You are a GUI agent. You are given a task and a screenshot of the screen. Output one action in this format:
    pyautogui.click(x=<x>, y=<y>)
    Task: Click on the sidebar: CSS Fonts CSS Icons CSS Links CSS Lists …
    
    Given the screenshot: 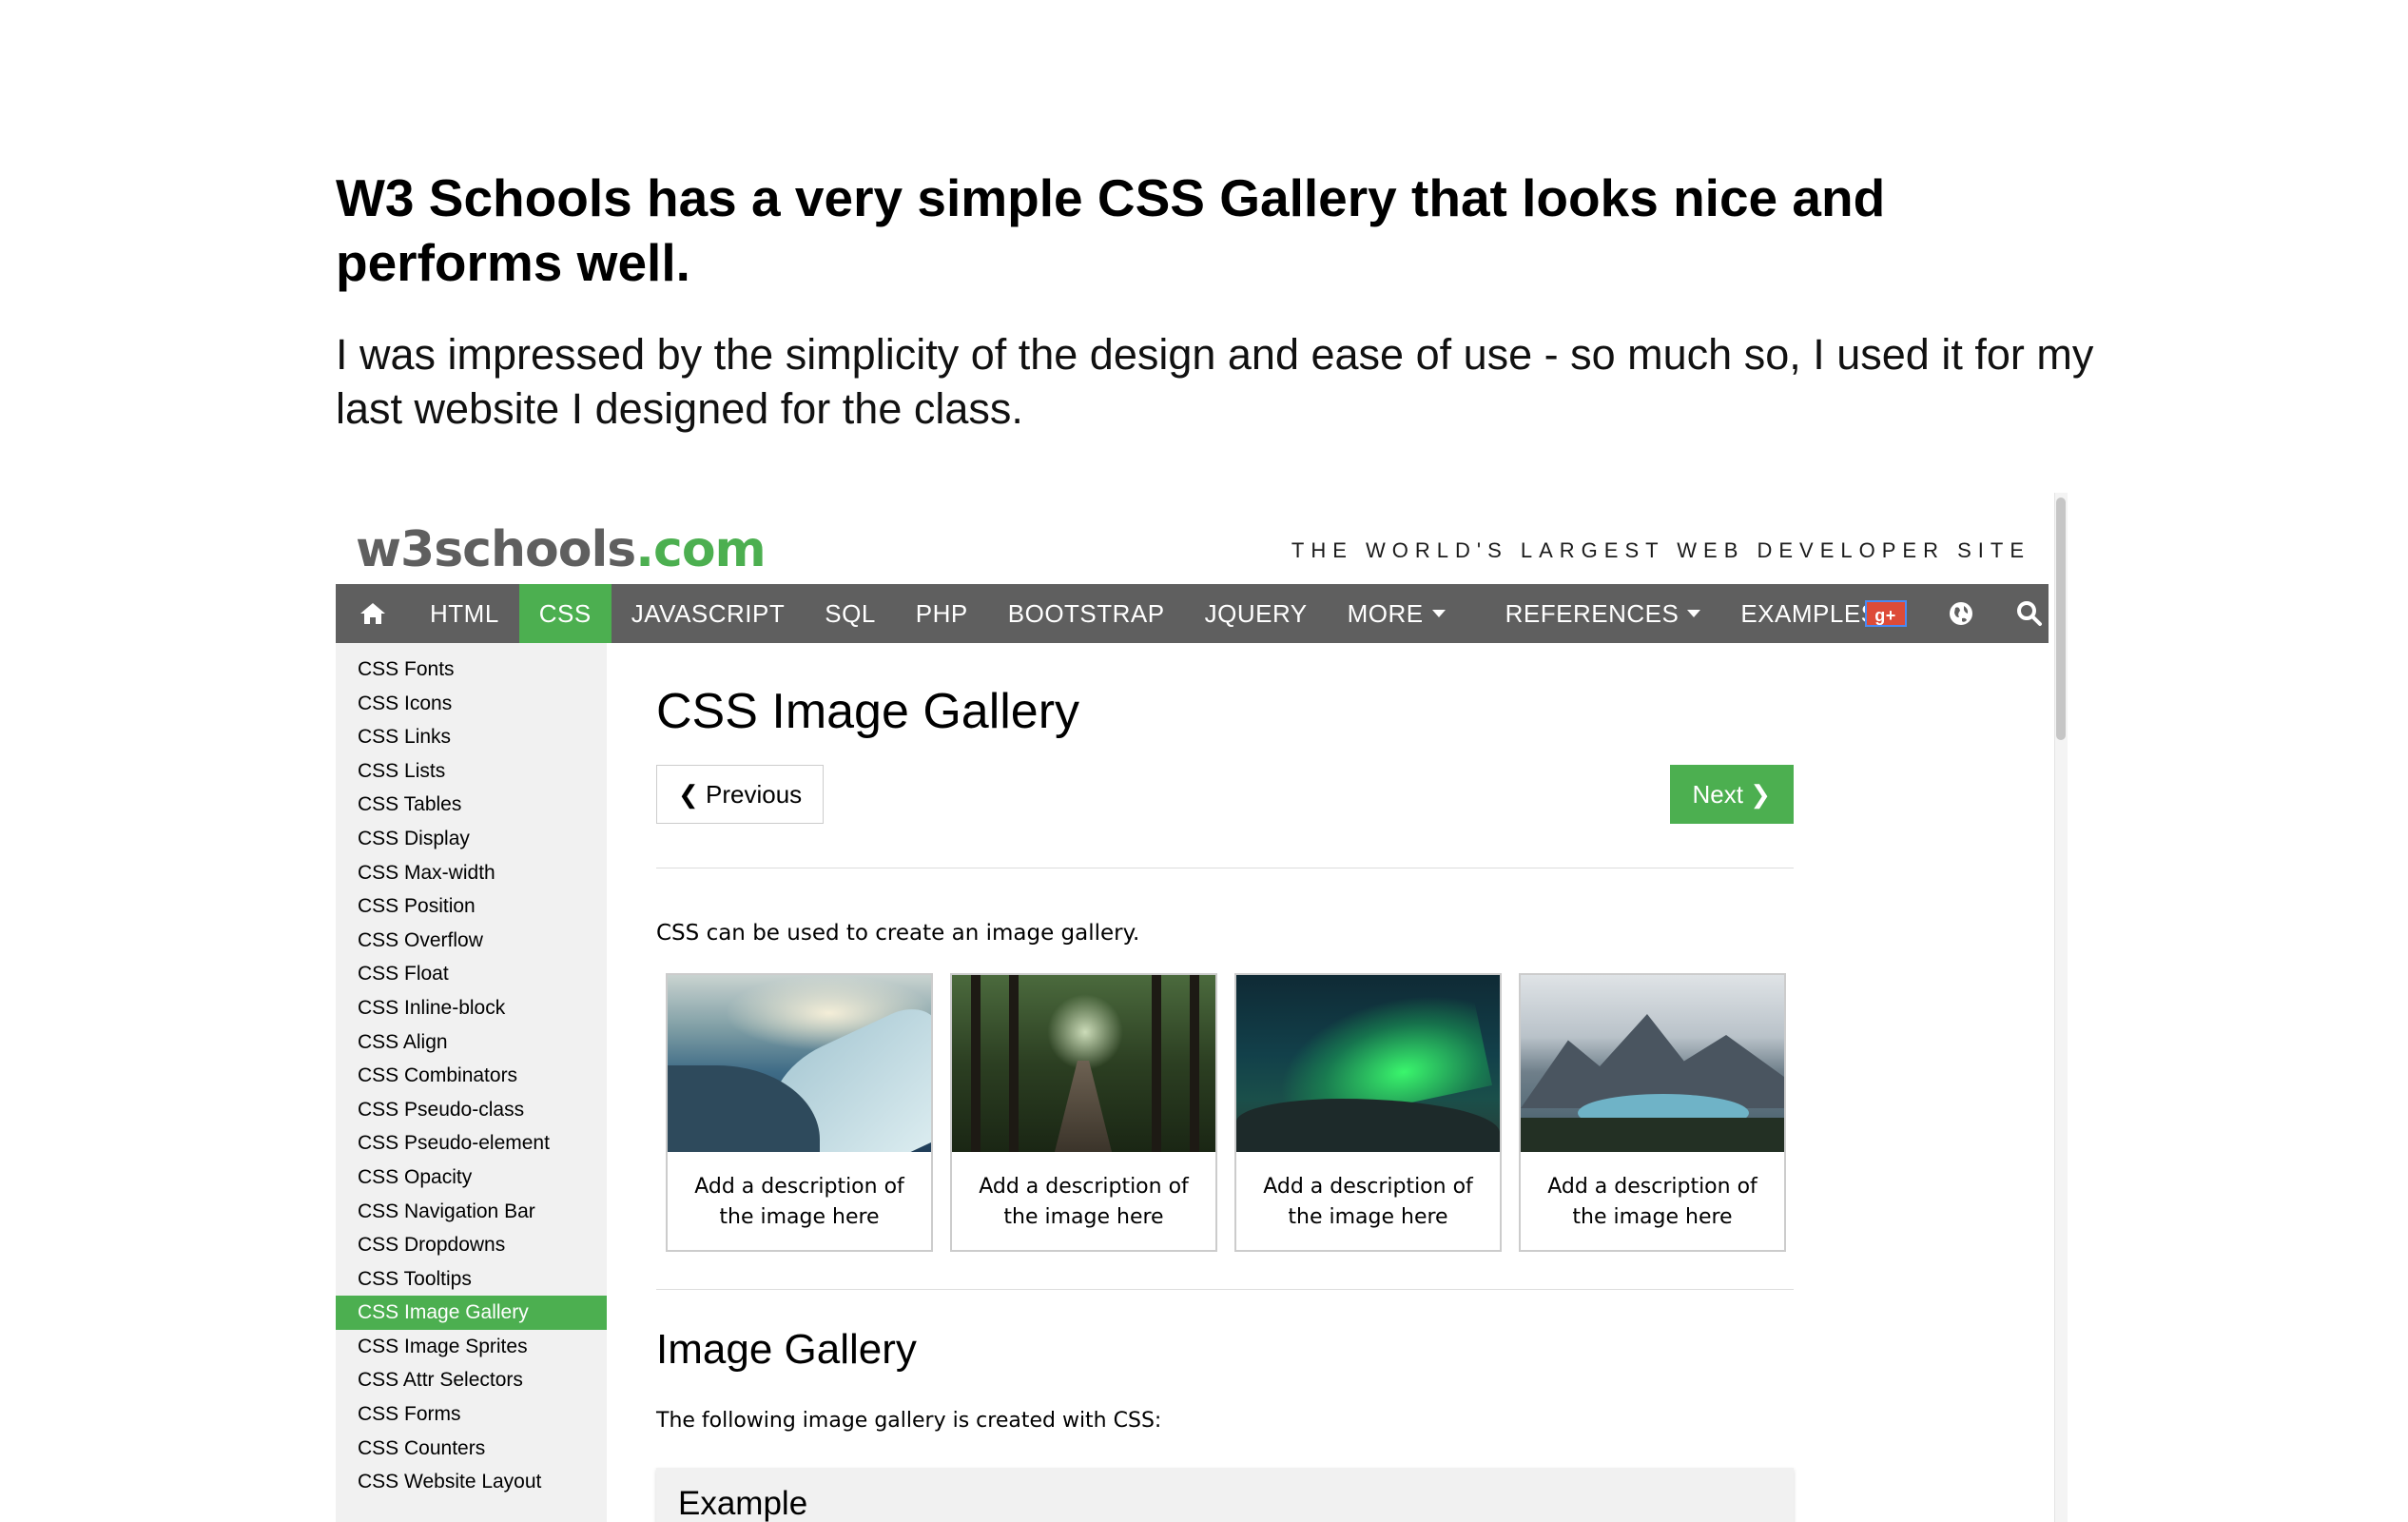 What is the action you would take?
    pyautogui.click(x=472, y=1082)
    